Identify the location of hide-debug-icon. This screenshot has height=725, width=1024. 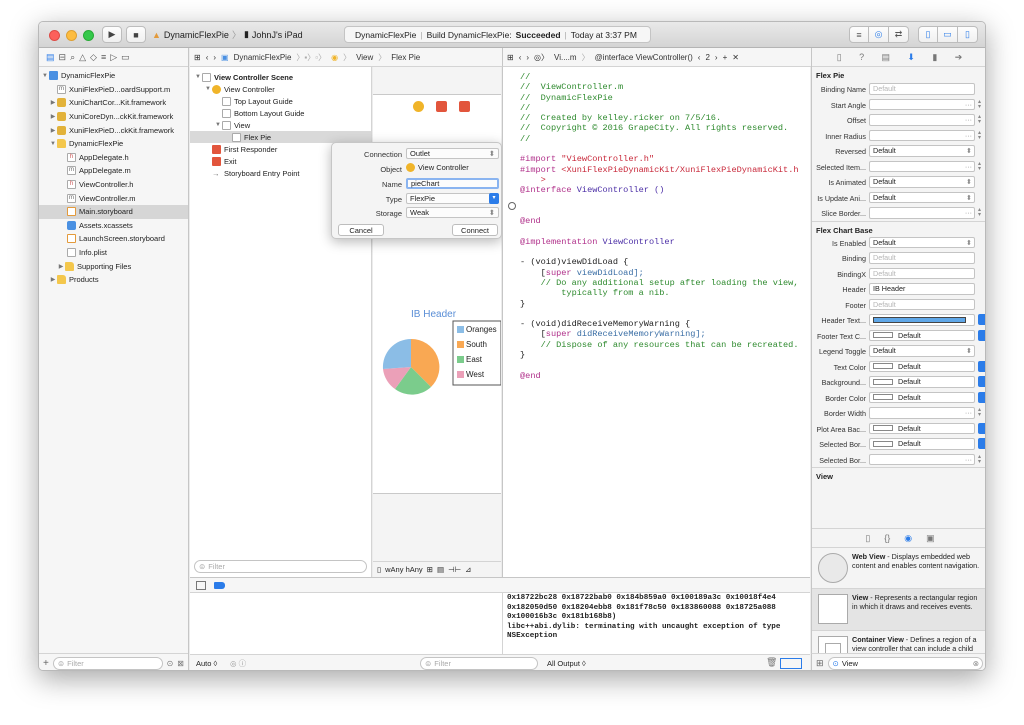
(201, 585).